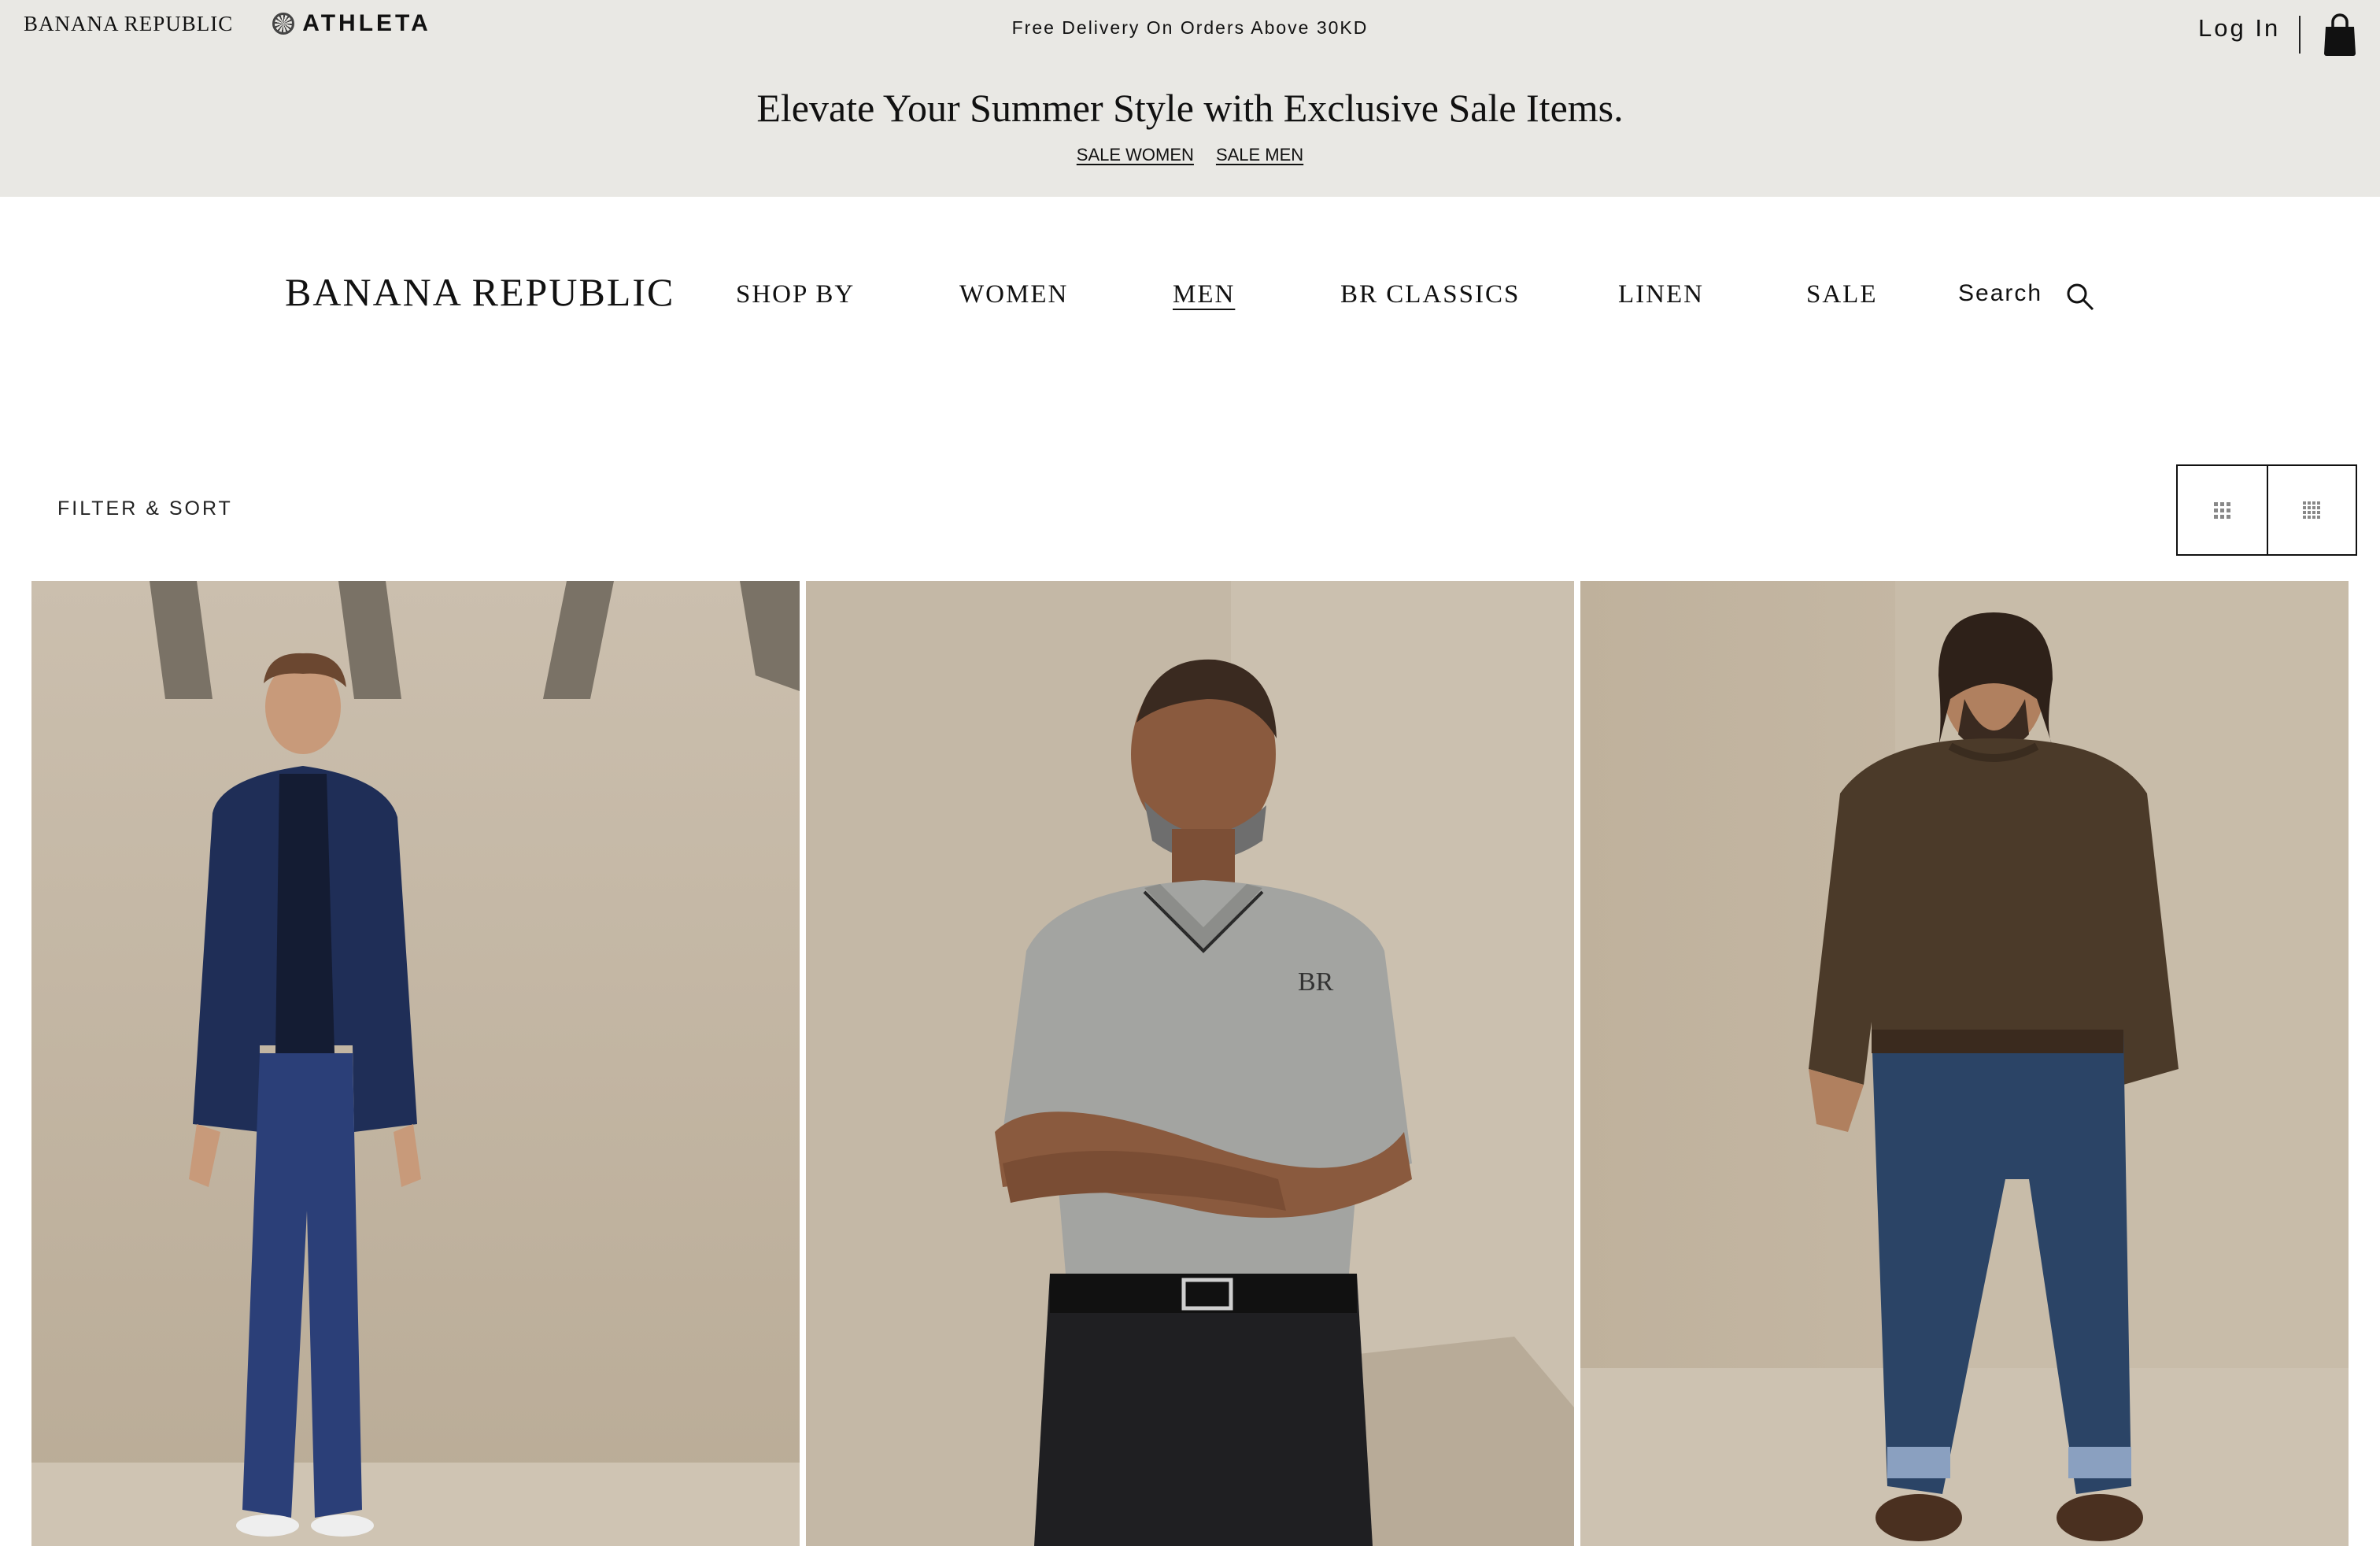 This screenshot has width=2380, height=1546. Describe the element at coordinates (1014, 294) in the screenshot. I see `nav-item-women: WOMEN` at that location.